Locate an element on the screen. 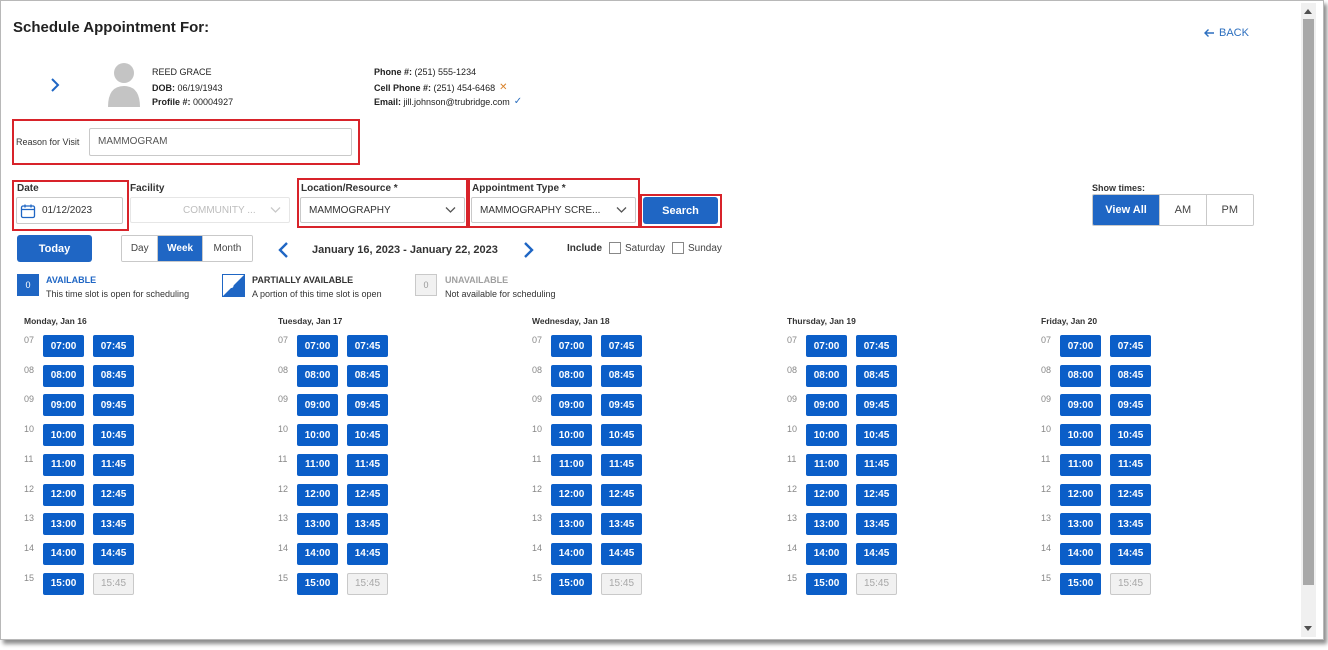  date-field: 01/12/2023 is located at coordinates (69, 210).